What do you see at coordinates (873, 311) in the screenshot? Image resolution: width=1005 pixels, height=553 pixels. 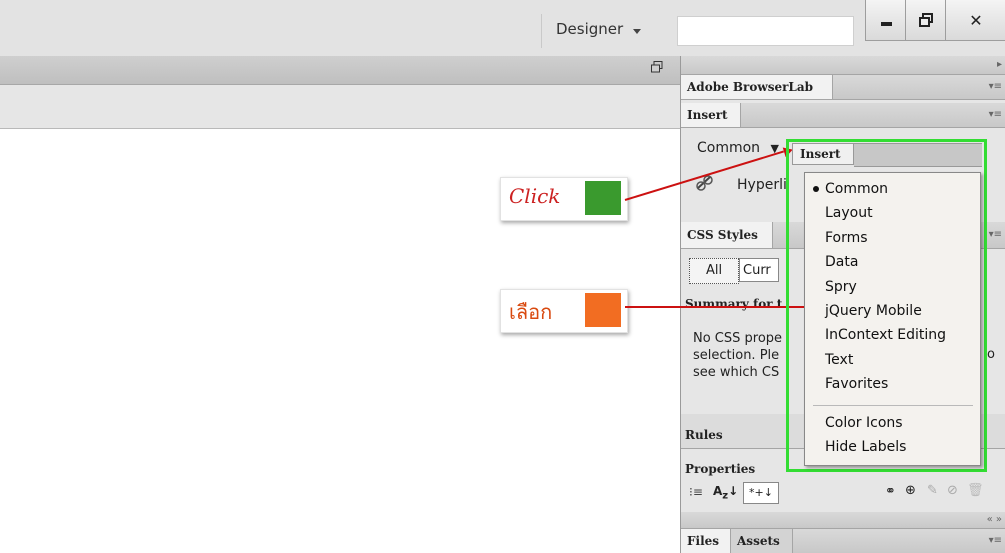 I see `menu-item-jquery-mobile: jQuery Mobile` at bounding box center [873, 311].